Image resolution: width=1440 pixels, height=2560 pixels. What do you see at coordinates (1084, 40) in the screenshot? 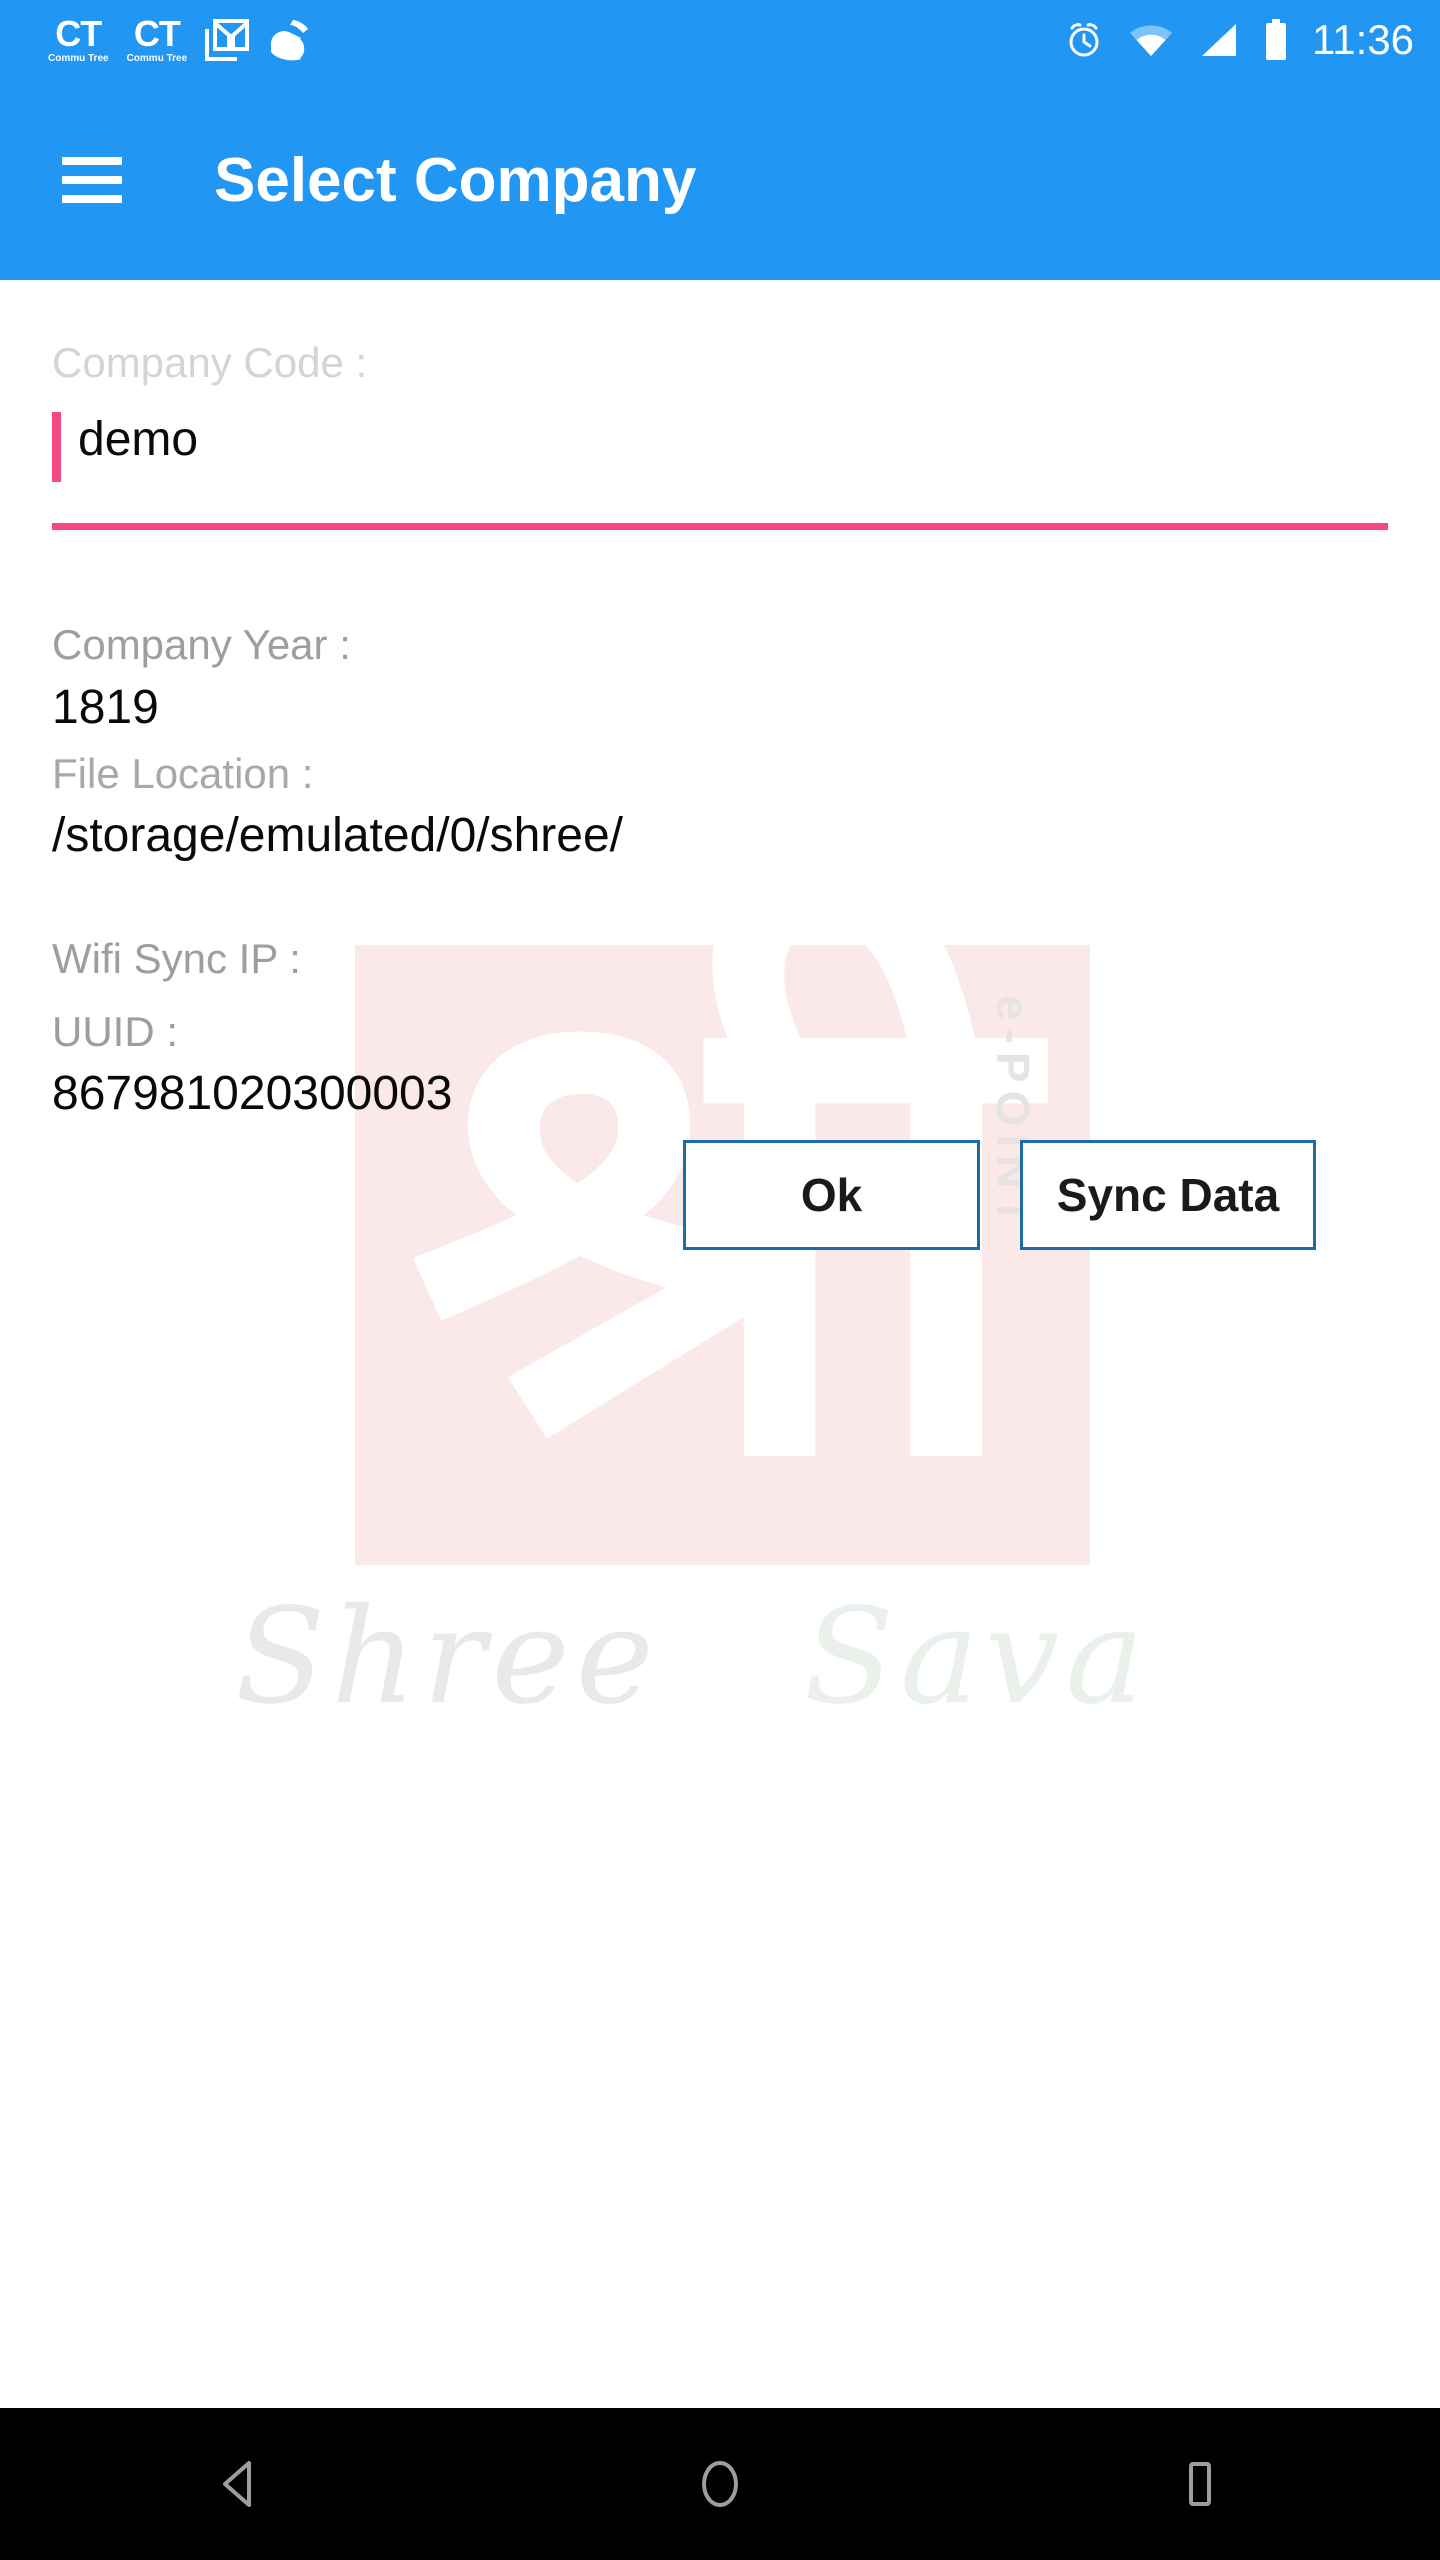
I see `alarm-clock-icon` at bounding box center [1084, 40].